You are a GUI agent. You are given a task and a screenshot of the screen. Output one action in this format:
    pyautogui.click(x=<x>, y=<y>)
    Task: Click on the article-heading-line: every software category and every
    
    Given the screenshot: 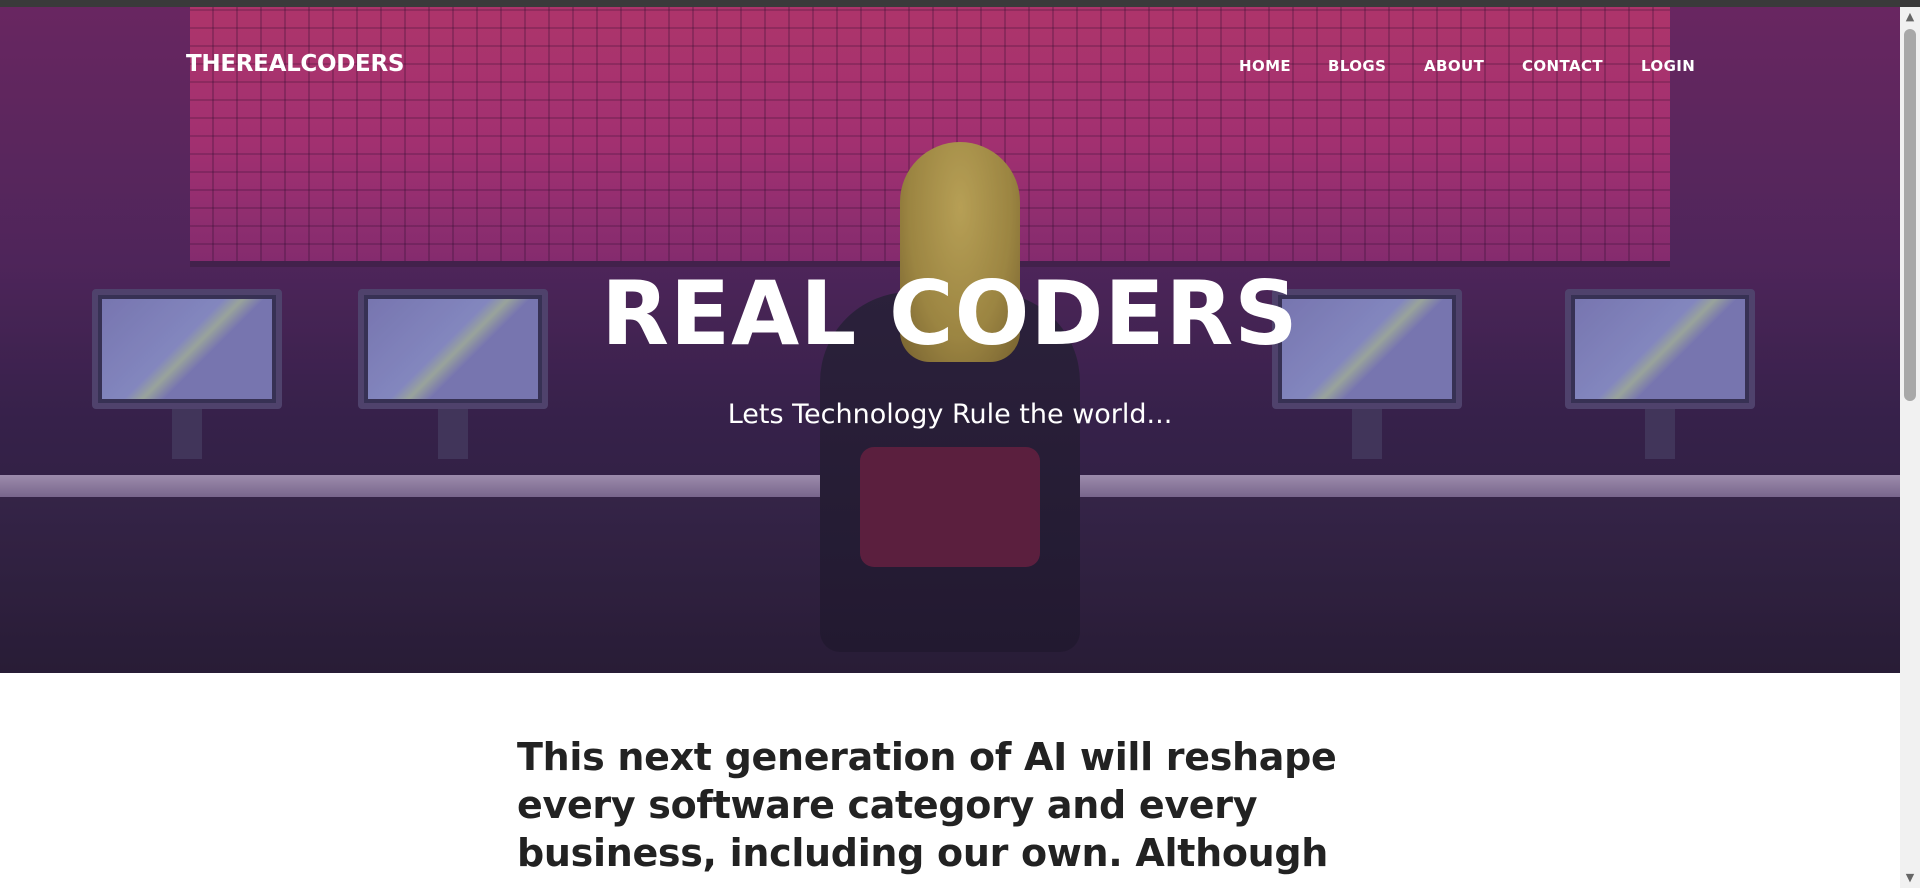 What is the action you would take?
    pyautogui.click(x=887, y=805)
    